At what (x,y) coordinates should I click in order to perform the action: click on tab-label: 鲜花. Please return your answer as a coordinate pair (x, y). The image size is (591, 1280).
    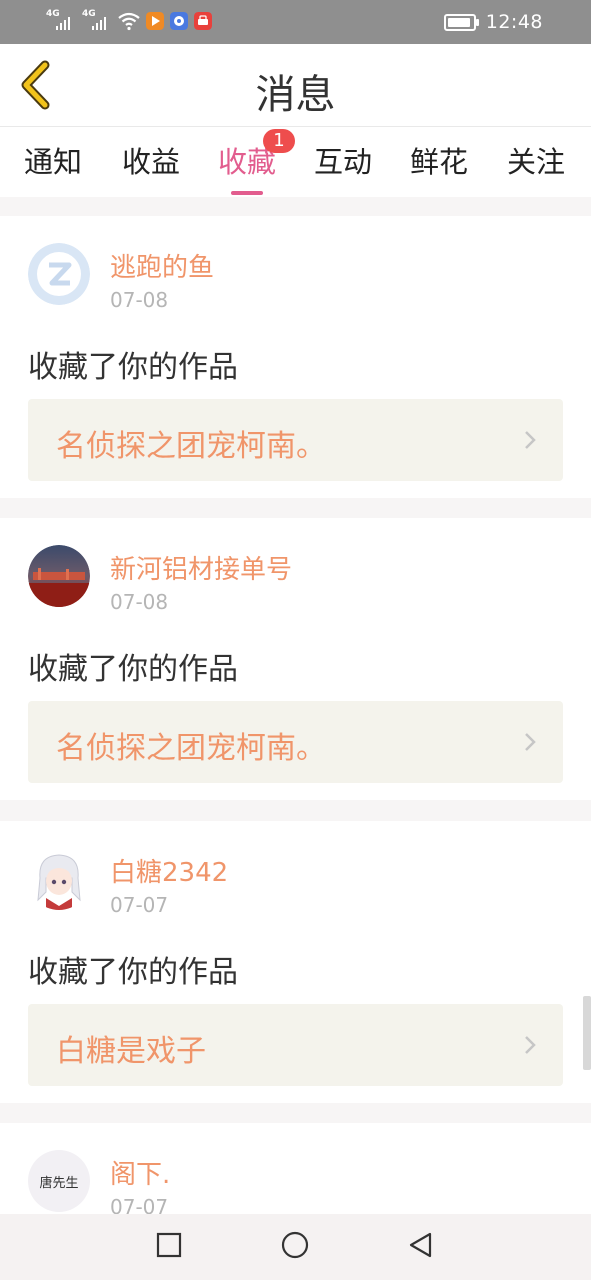
    Looking at the image, I should click on (438, 162).